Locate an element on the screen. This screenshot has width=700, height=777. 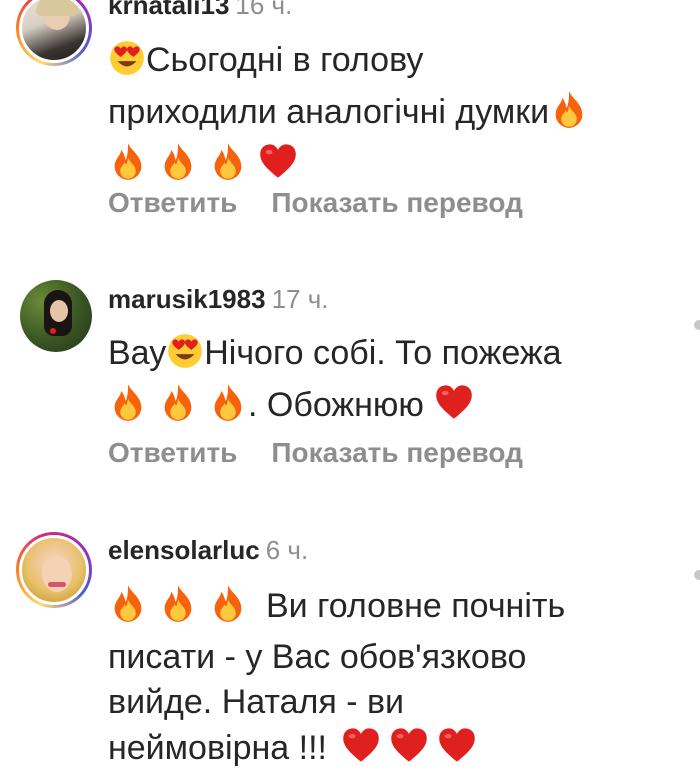
timestamp: 16 ч. is located at coordinates (264, 10).